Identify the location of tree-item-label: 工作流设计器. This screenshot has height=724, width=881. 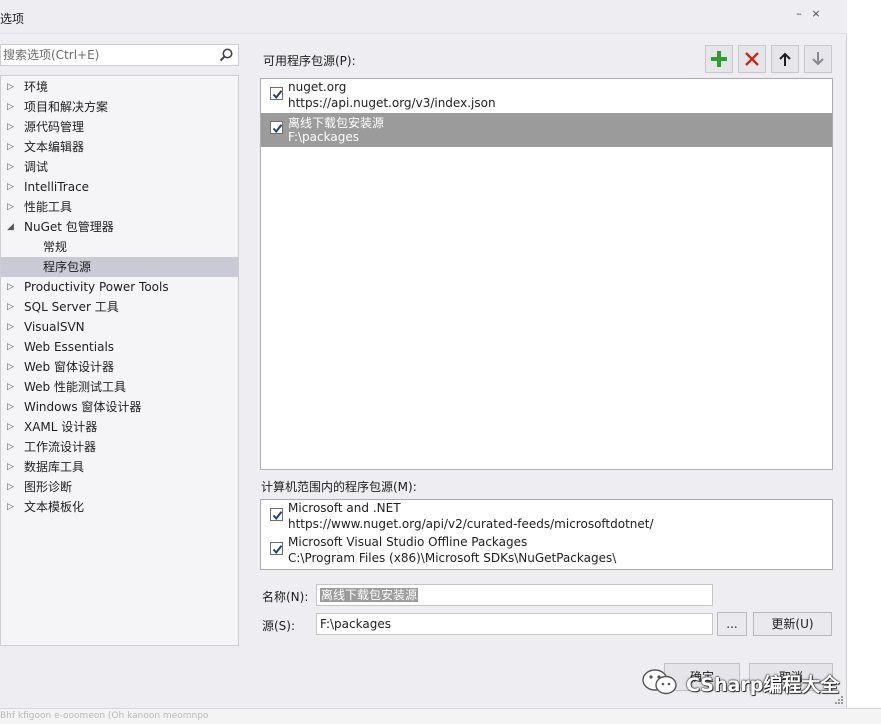
(60, 447).